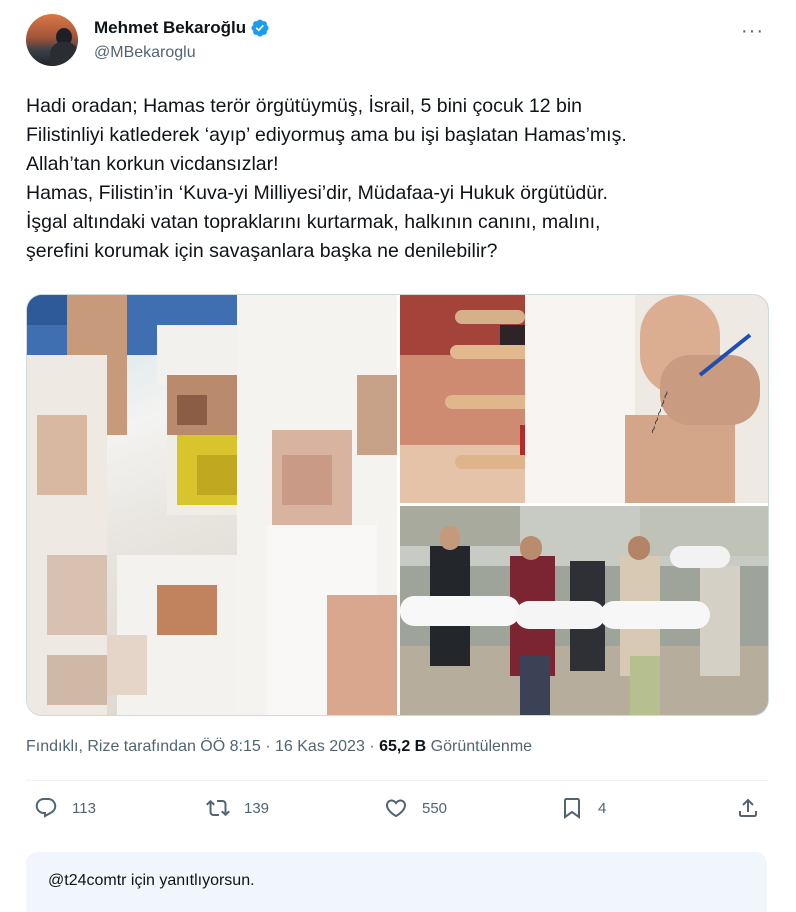 The height and width of the screenshot is (912, 796). Describe the element at coordinates (260, 28) in the screenshot. I see `verified-badge-icon` at that location.